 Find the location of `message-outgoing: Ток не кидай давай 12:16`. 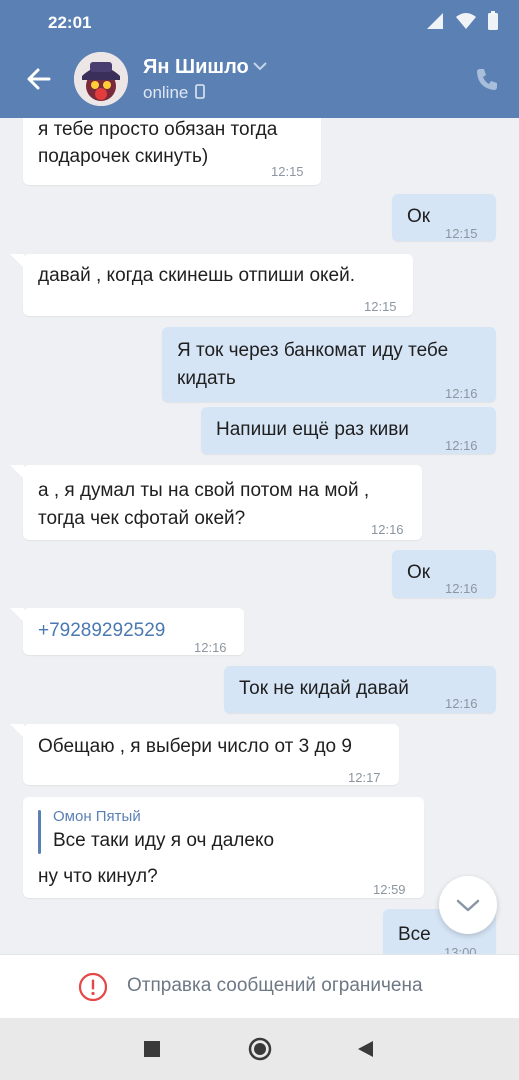

message-outgoing: Ток не кидай давай 12:16 is located at coordinates (360, 689).